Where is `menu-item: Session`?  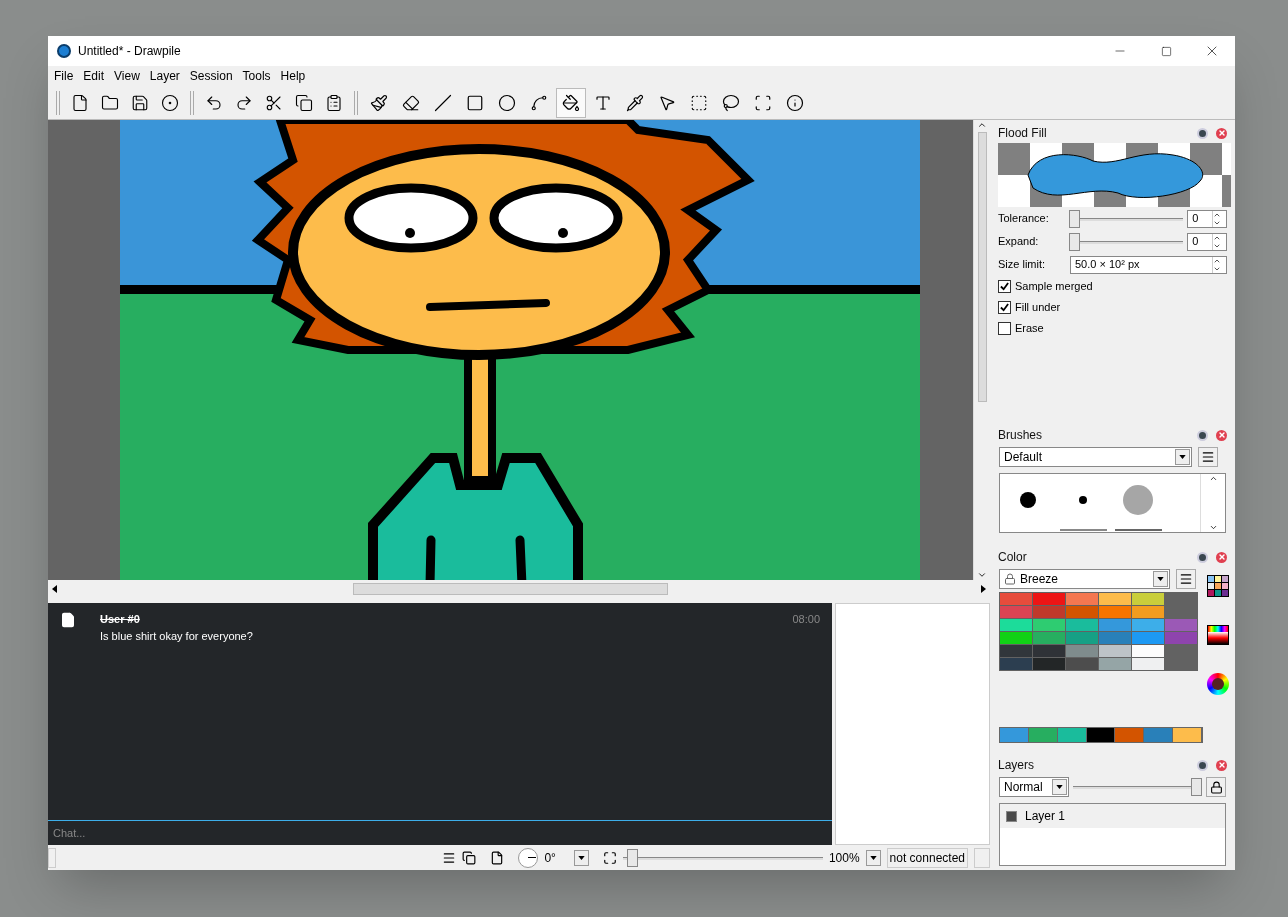 menu-item: Session is located at coordinates (211, 76).